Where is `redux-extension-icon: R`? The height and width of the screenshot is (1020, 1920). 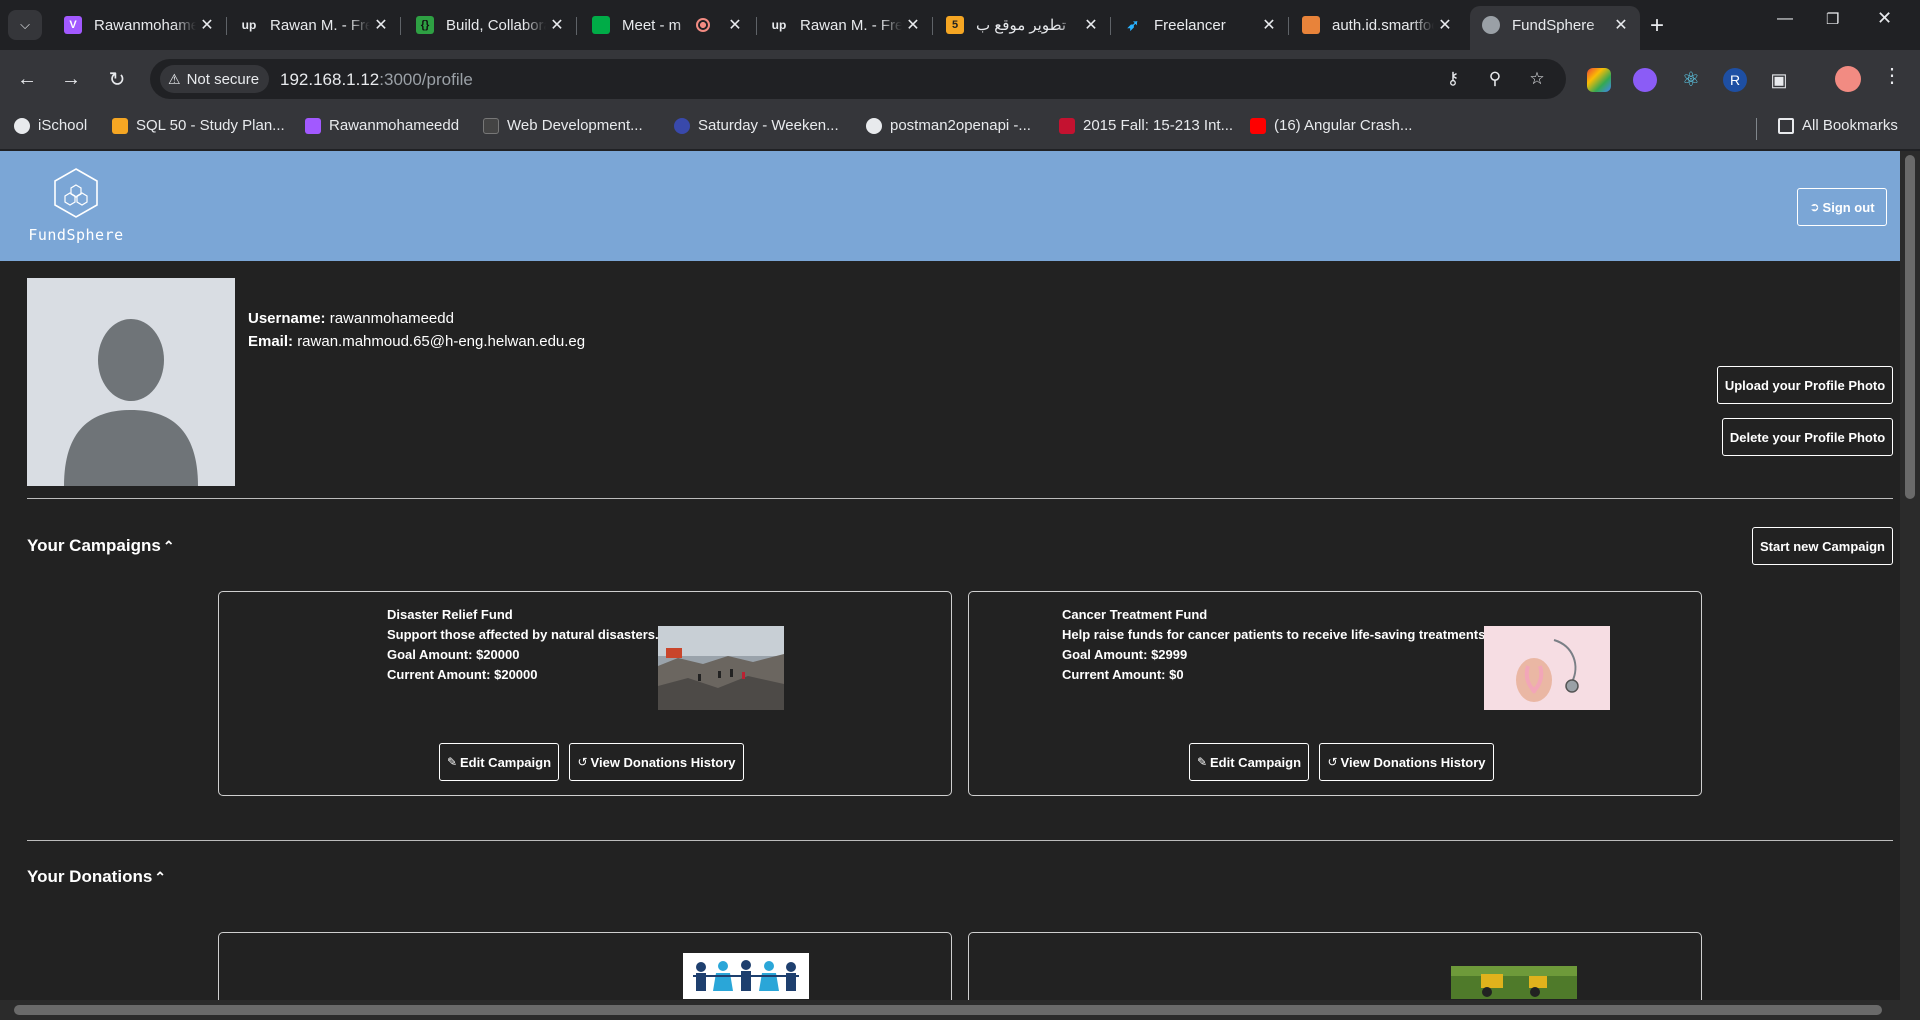
redux-extension-icon: R is located at coordinates (1735, 80).